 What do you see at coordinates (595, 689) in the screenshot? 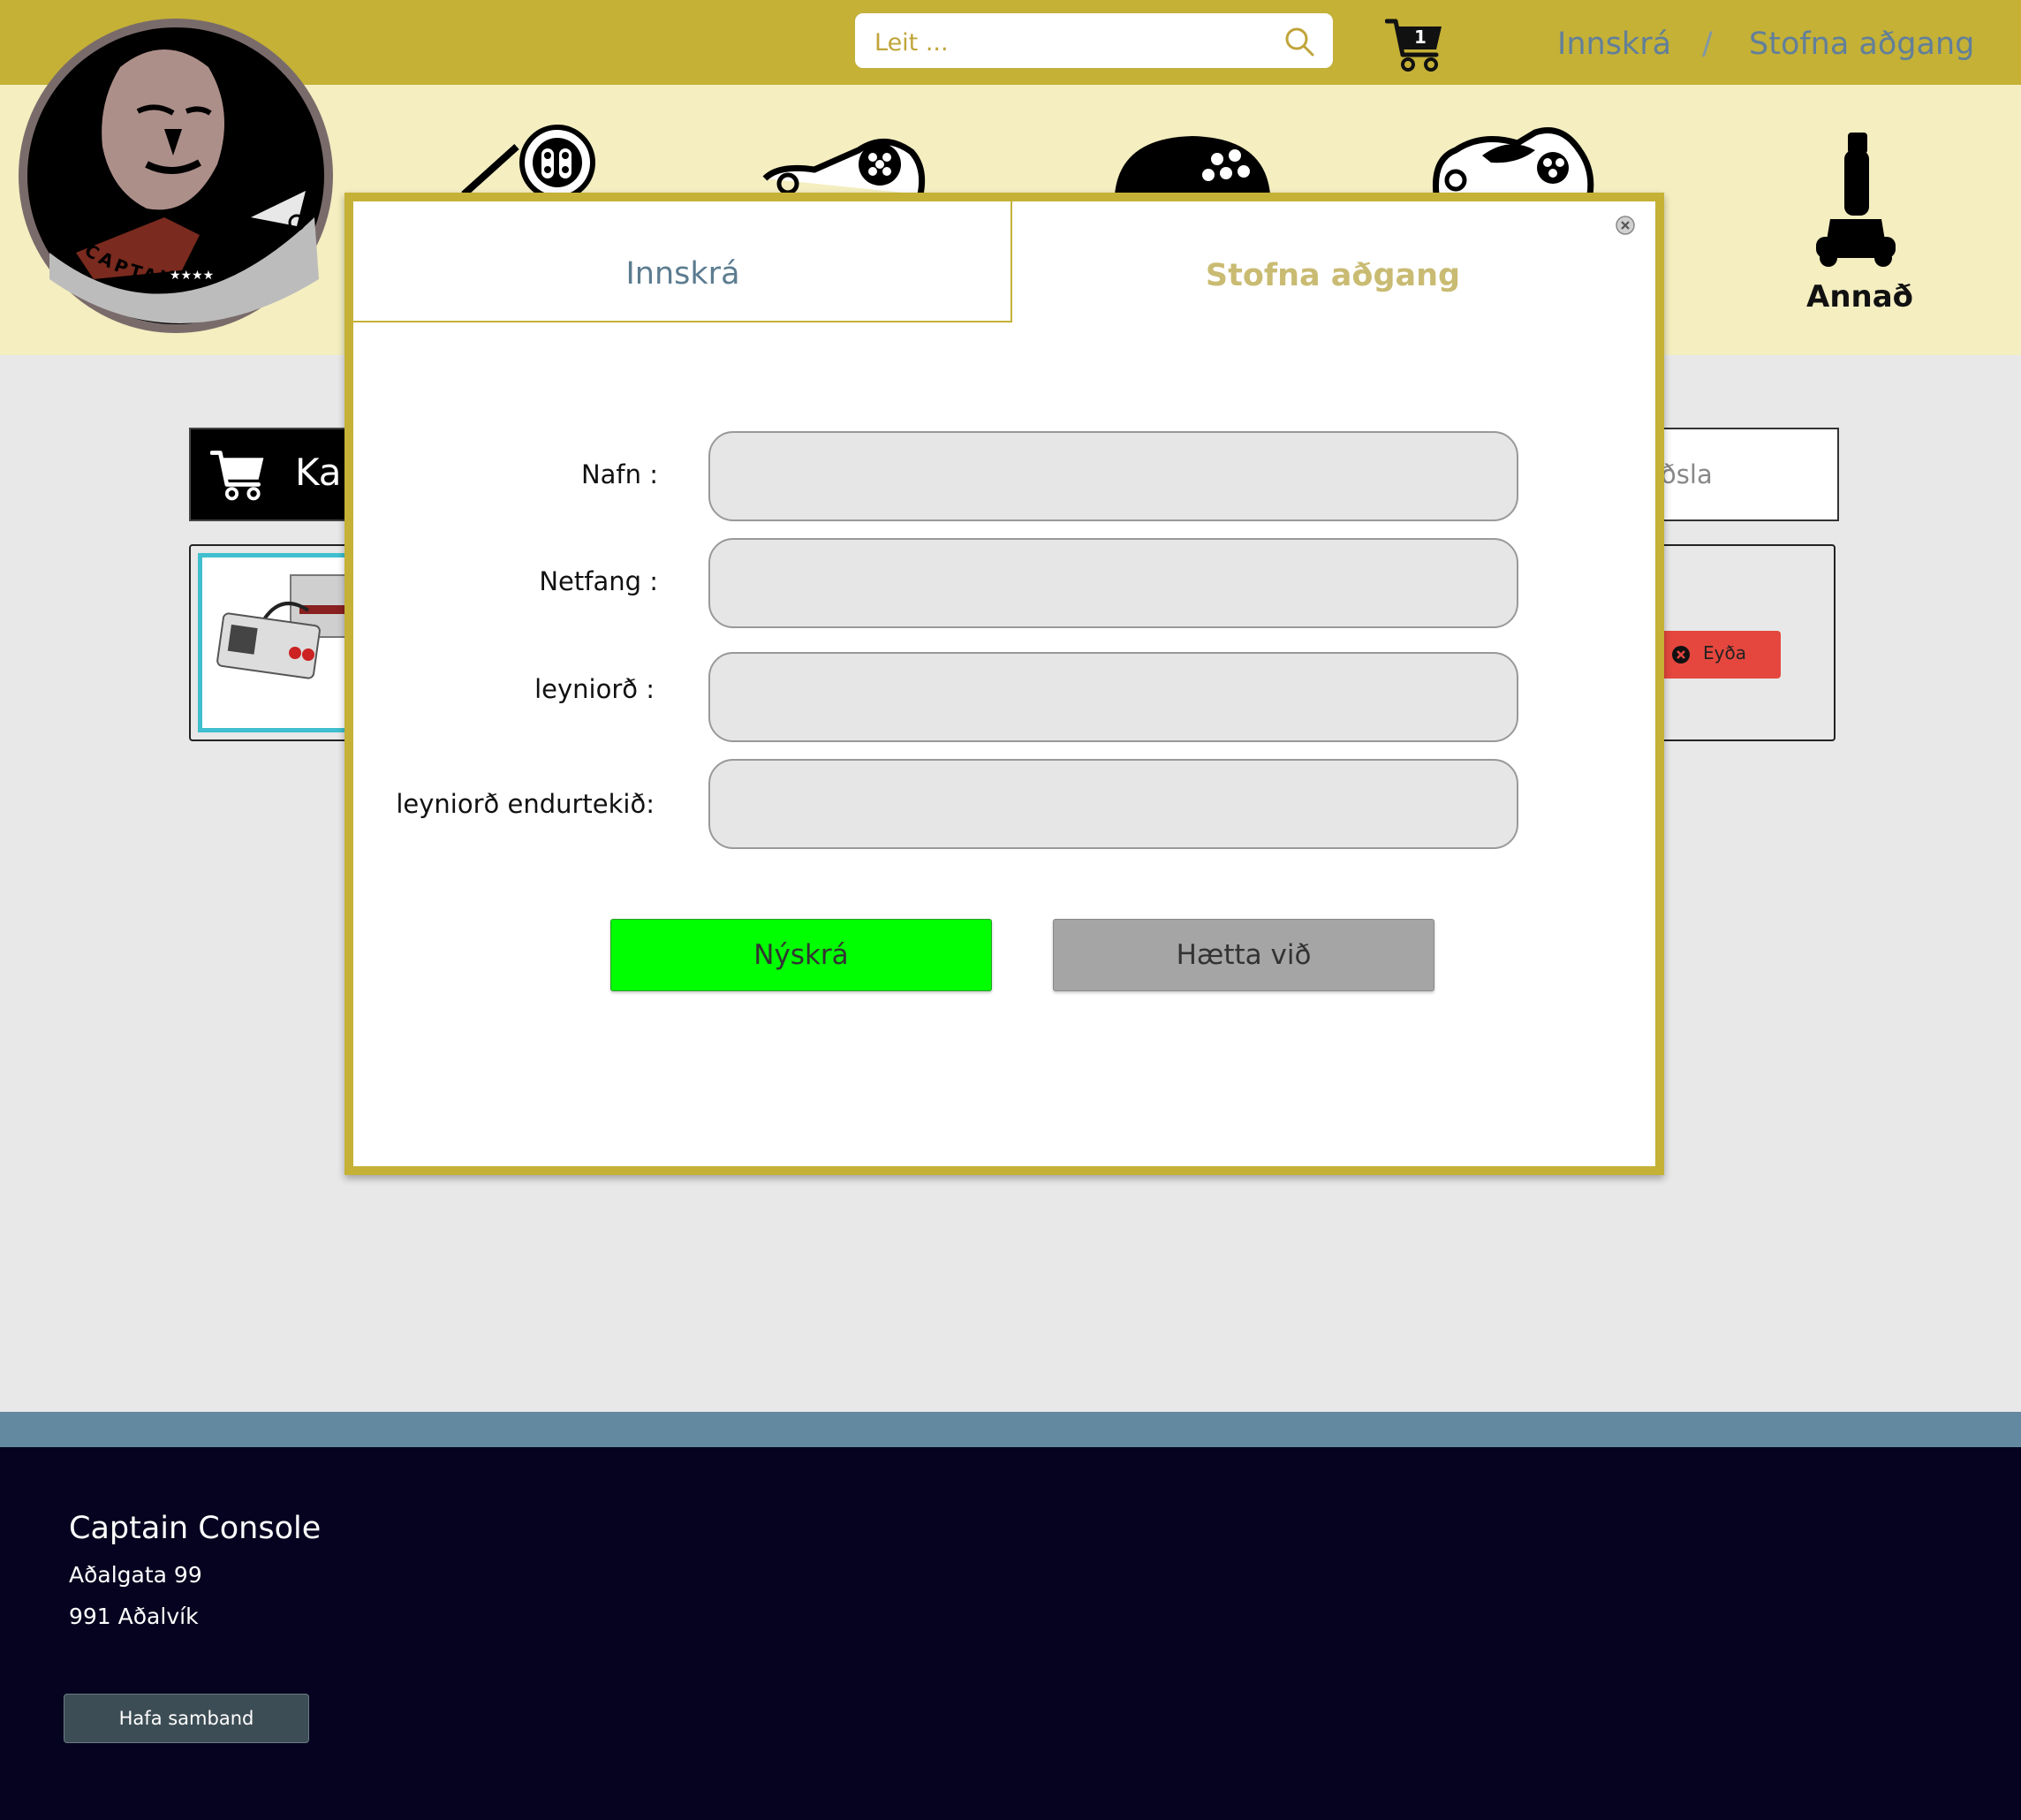
I see `password-label: leyniorð :` at bounding box center [595, 689].